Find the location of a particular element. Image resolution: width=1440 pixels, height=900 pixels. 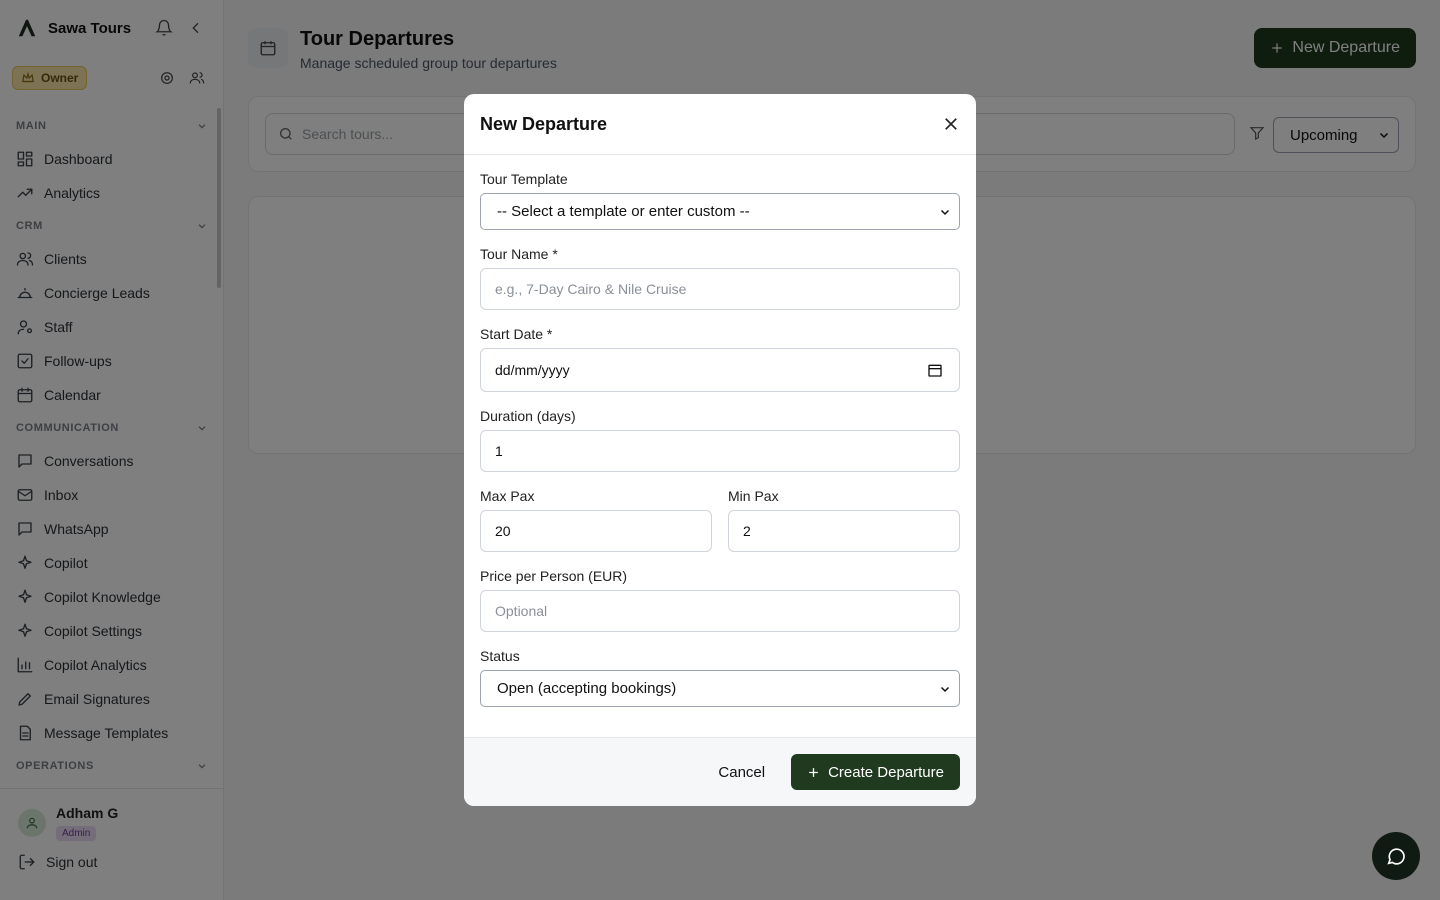

tour-name-input: e.g., 7-Day Cairo & Nile Cruise is located at coordinates (720, 289).